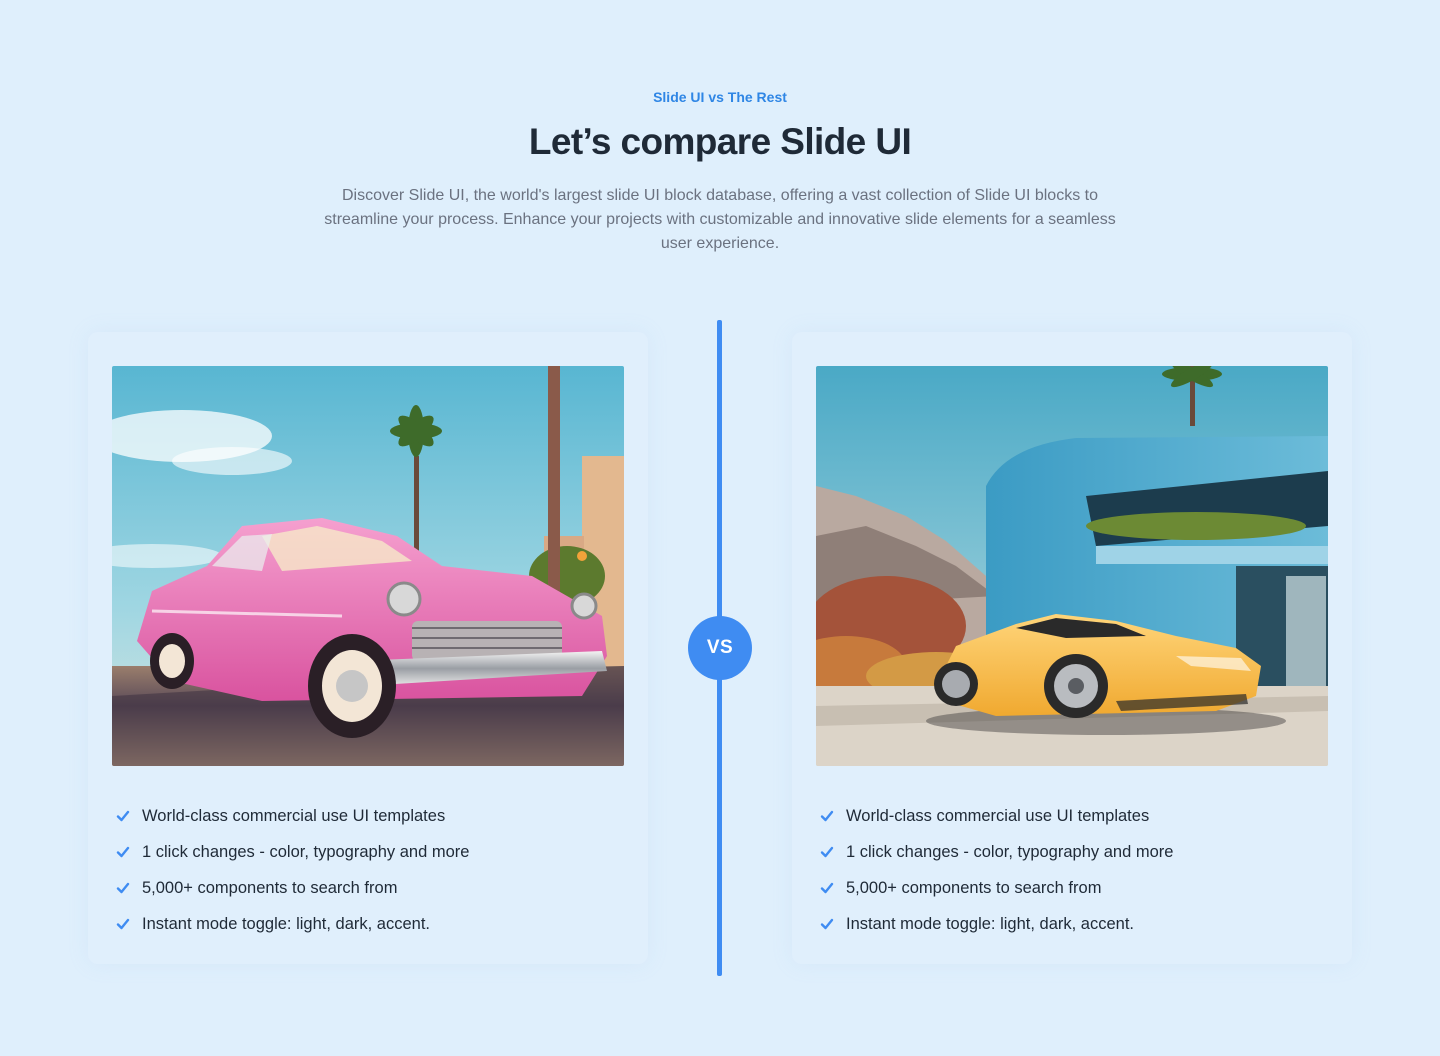 The height and width of the screenshot is (1056, 1440). Describe the element at coordinates (720, 97) in the screenshot. I see `section-eyebrow: Slide UI vs The Rest` at that location.